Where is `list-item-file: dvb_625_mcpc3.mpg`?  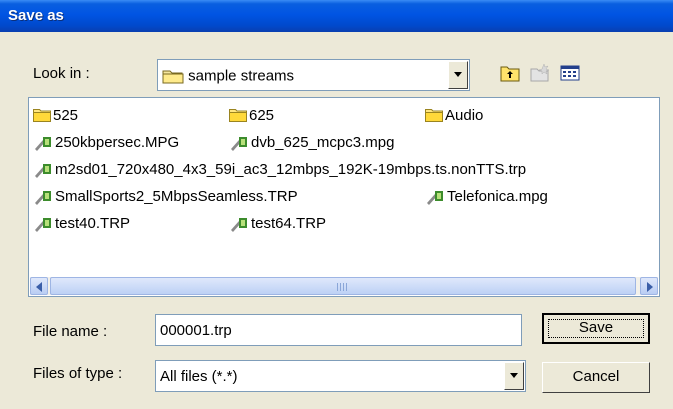 list-item-file: dvb_625_mcpc3.mpg is located at coordinates (311, 143).